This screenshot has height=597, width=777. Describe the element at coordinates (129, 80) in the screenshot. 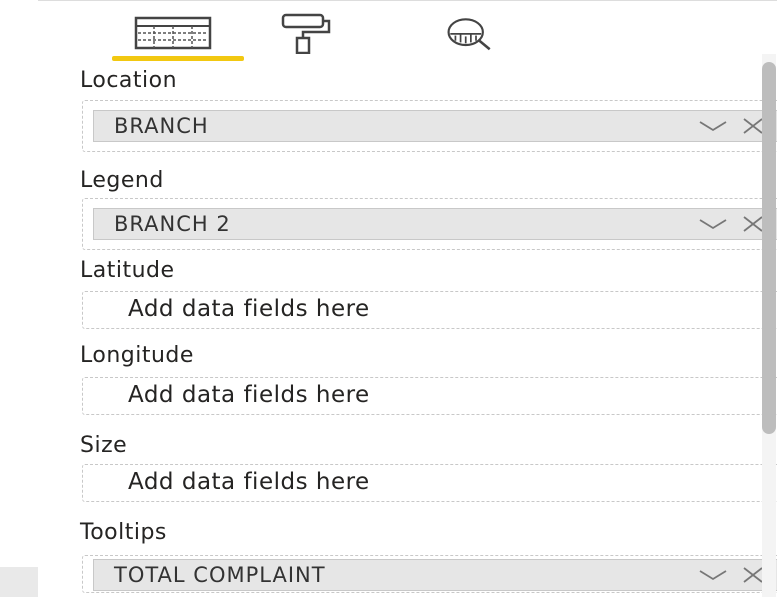

I see `location-label: Location` at that location.